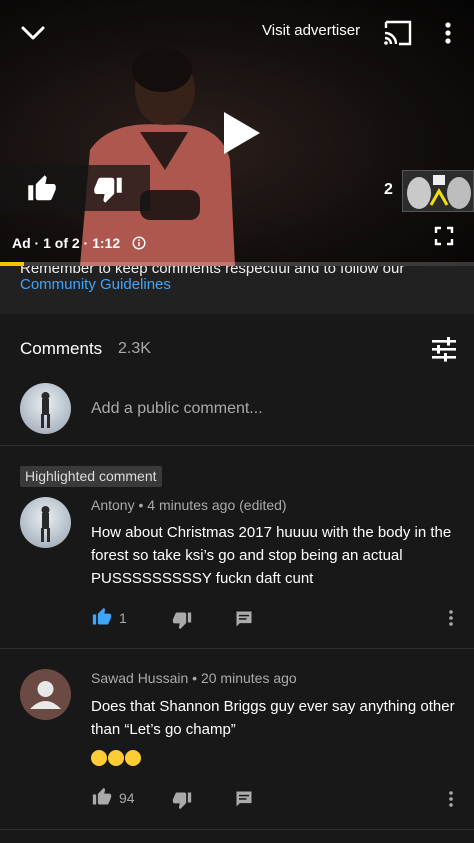  What do you see at coordinates (217, 505) in the screenshot?
I see `comment-time: 4 minutes ago (edited)` at bounding box center [217, 505].